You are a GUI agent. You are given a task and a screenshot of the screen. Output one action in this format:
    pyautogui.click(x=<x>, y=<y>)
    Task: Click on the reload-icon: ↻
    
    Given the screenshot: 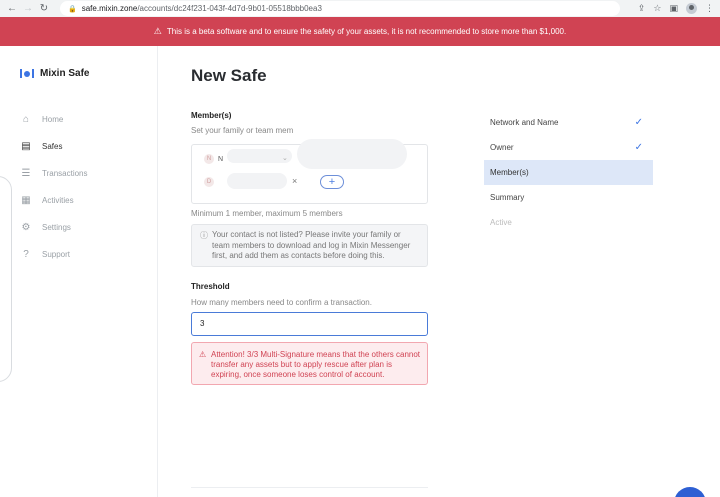 What is the action you would take?
    pyautogui.click(x=44, y=8)
    